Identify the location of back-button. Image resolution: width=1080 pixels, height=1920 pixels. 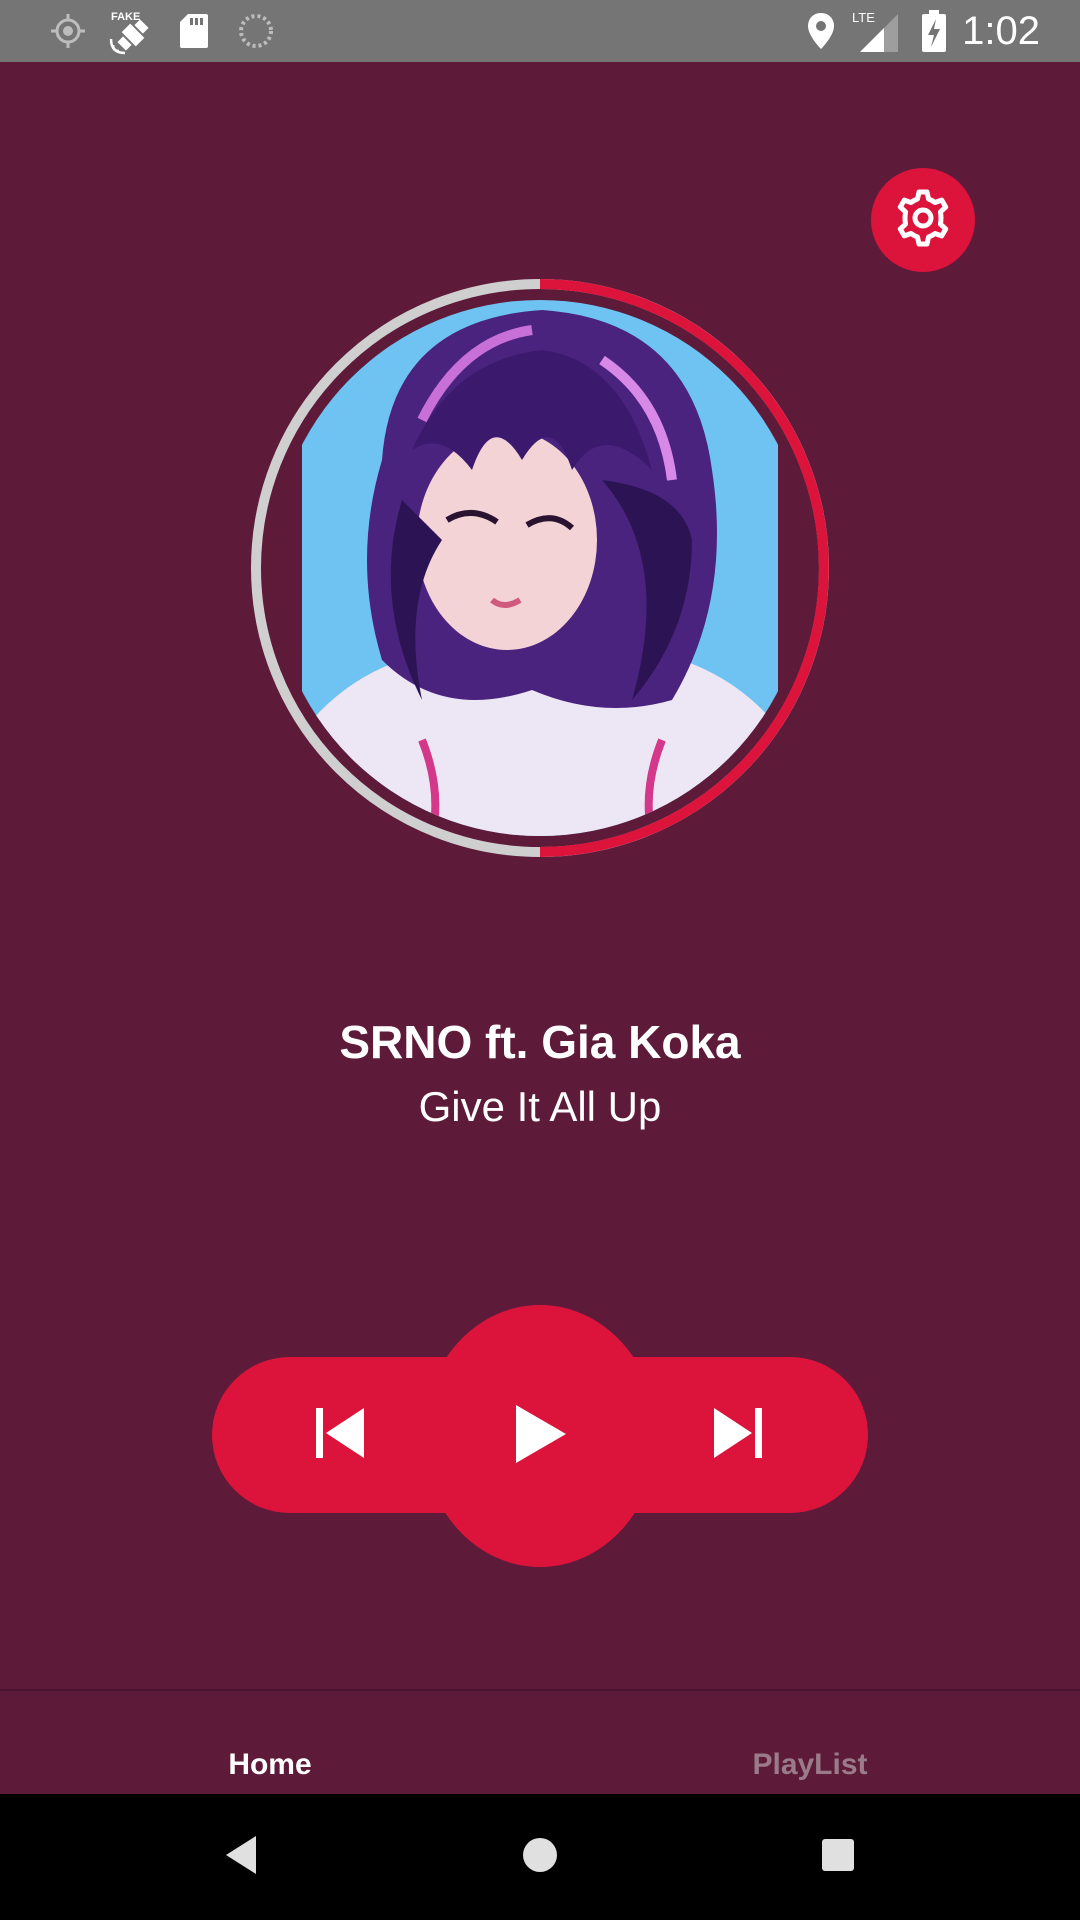
(242, 1857).